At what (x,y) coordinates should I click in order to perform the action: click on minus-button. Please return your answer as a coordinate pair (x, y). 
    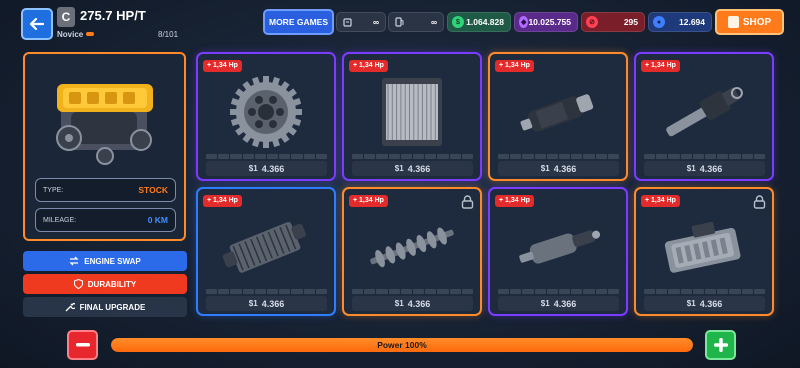
    Looking at the image, I should click on (82, 345).